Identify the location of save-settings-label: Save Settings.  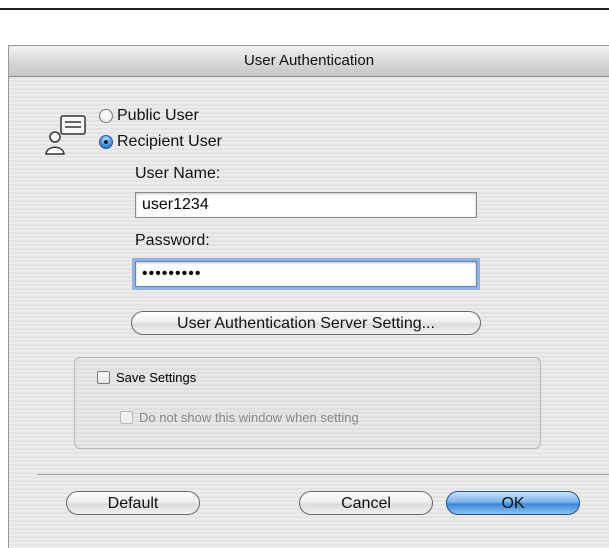
(156, 377).